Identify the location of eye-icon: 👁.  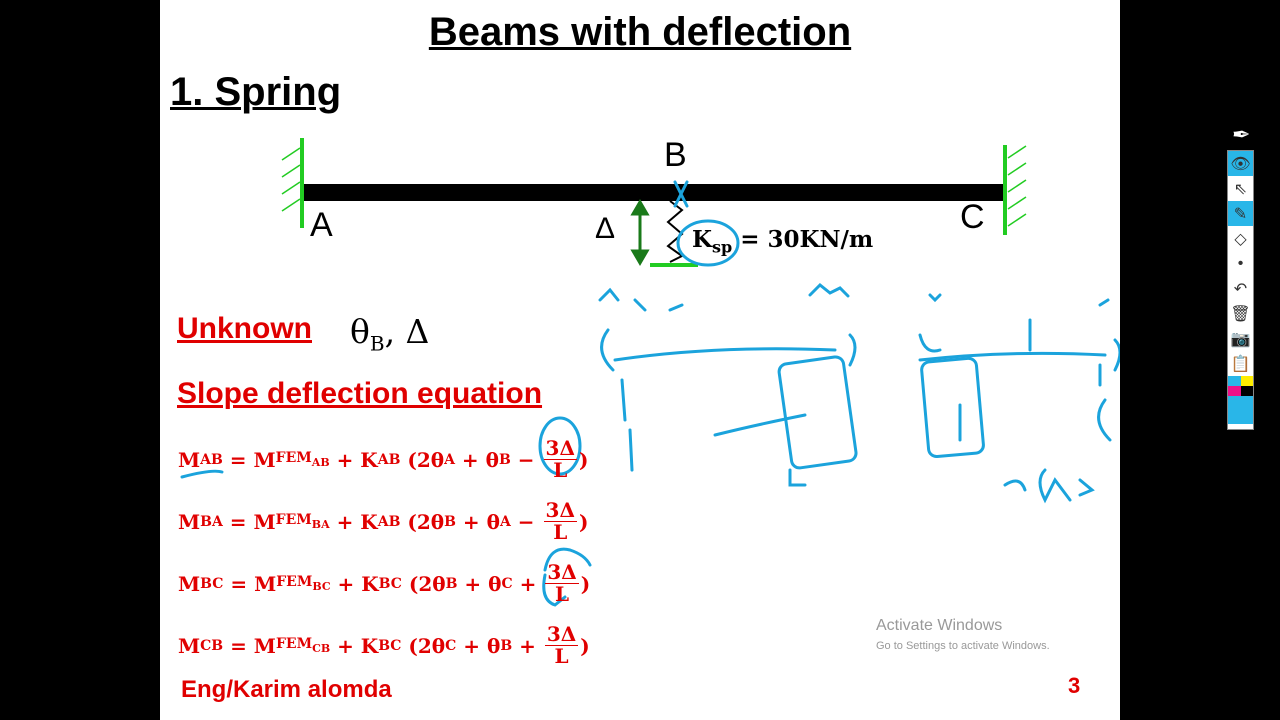
(1240, 163).